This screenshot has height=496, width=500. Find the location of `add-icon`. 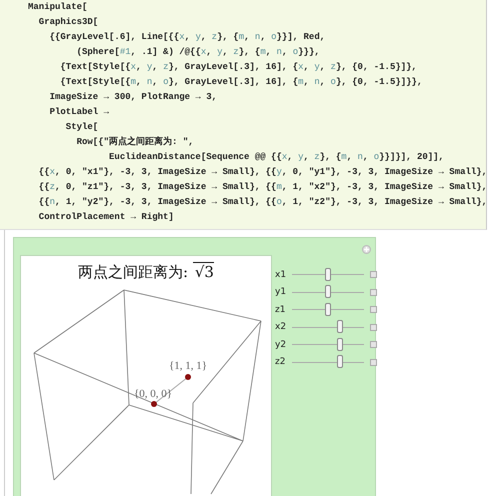

add-icon is located at coordinates (366, 249).